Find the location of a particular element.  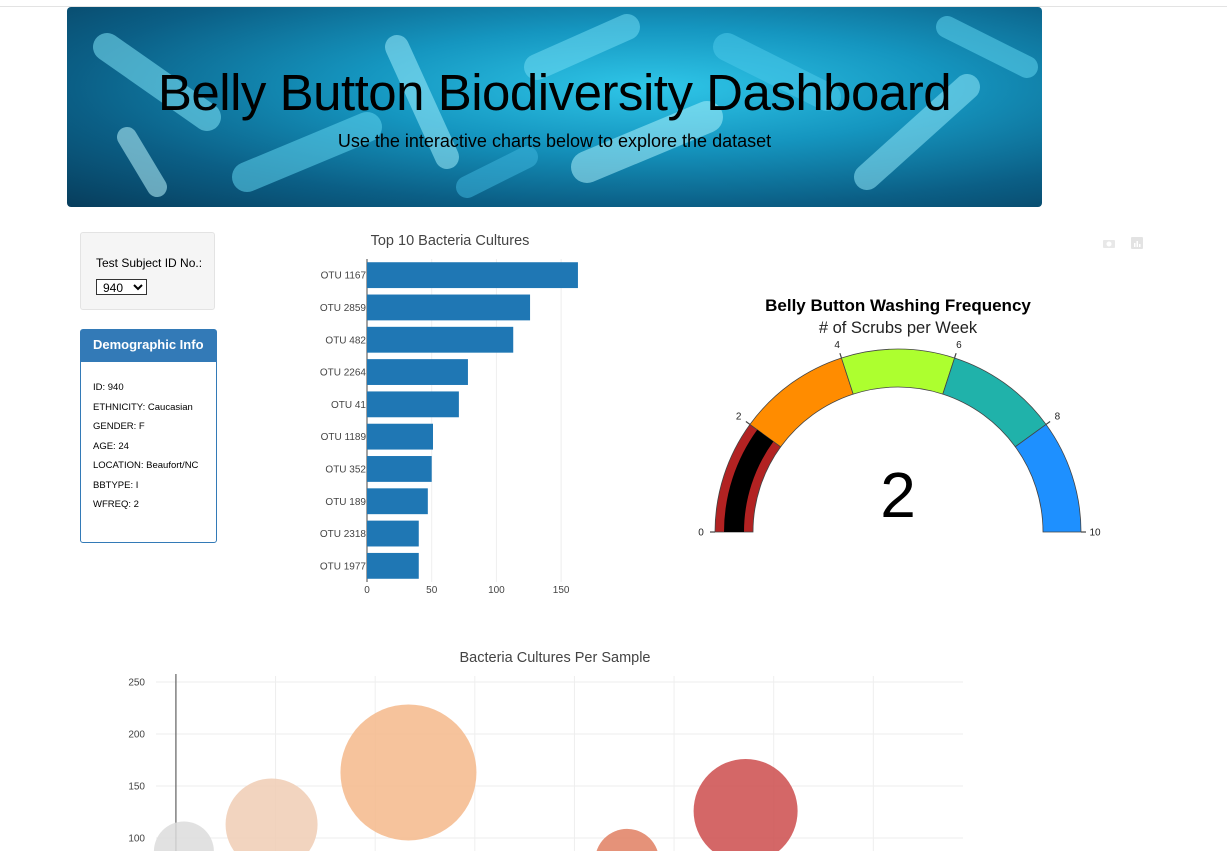

bubble-chart-title: Bacteria Cultures Per Sample is located at coordinates (555, 658).